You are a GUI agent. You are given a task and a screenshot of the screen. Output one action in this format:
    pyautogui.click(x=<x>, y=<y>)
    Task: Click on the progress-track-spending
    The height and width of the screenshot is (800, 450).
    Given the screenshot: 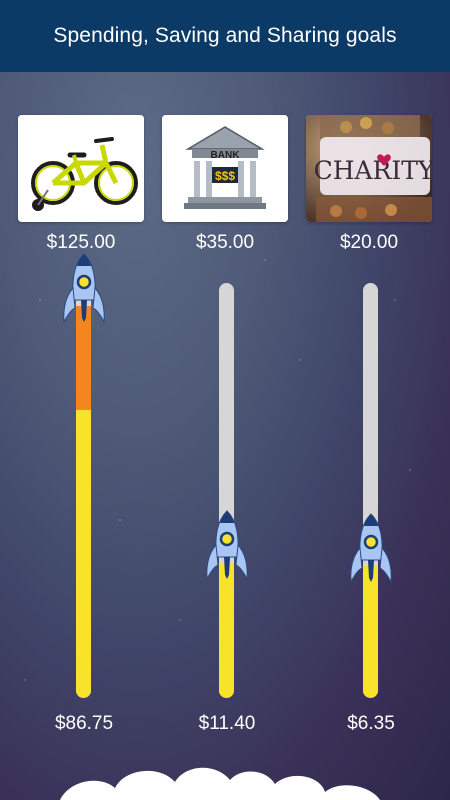 What is the action you would take?
    pyautogui.click(x=83, y=490)
    